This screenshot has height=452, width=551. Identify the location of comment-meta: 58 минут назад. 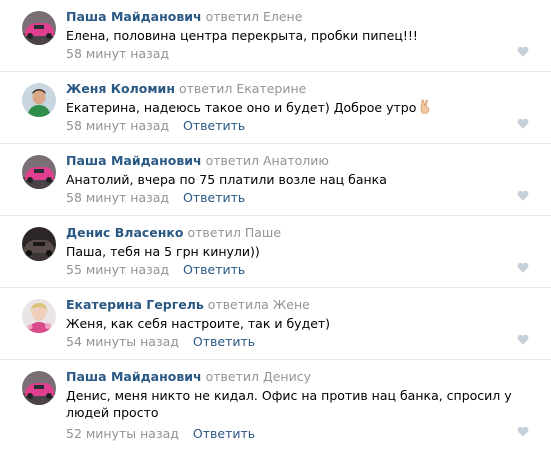
(117, 53).